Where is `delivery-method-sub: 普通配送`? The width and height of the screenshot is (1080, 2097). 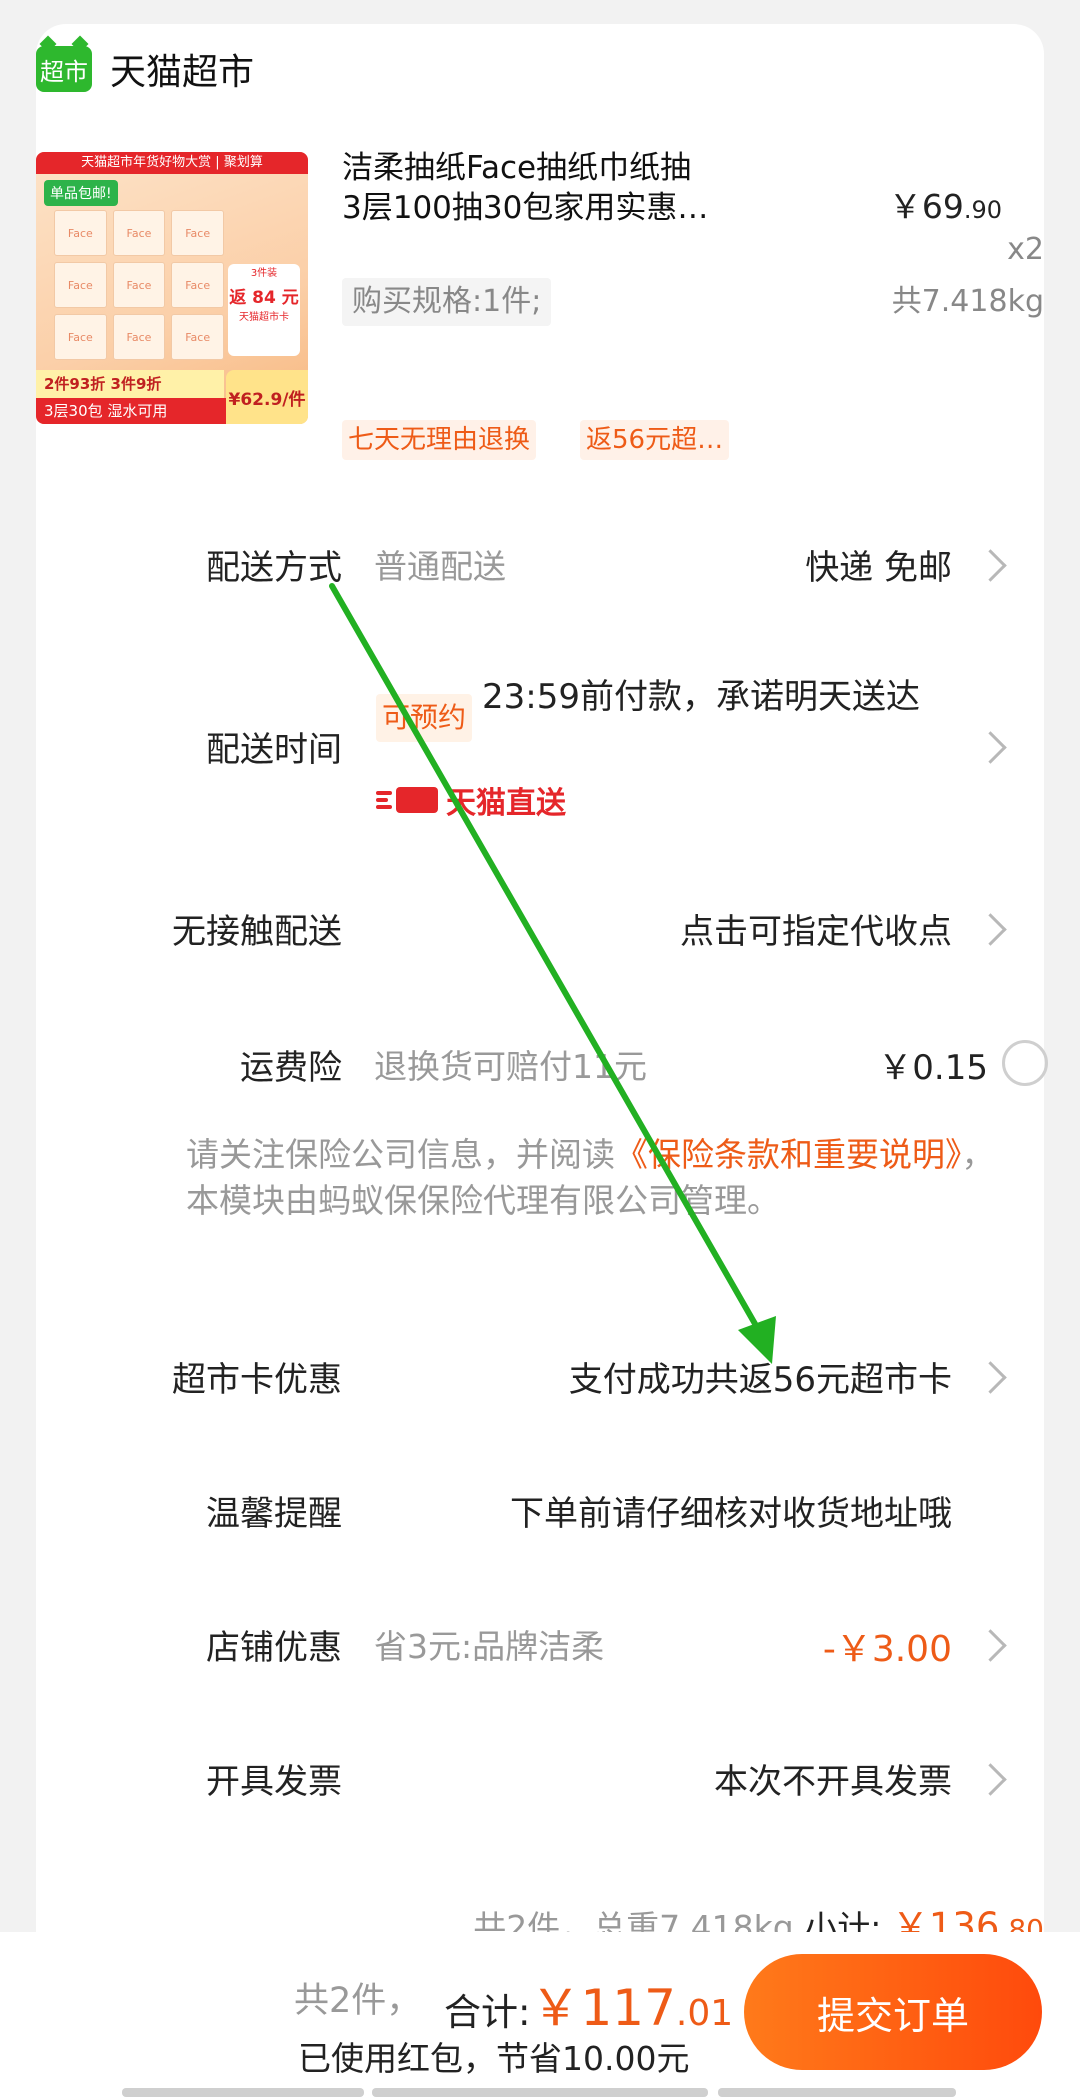
delivery-method-sub: 普通配送 is located at coordinates (440, 566).